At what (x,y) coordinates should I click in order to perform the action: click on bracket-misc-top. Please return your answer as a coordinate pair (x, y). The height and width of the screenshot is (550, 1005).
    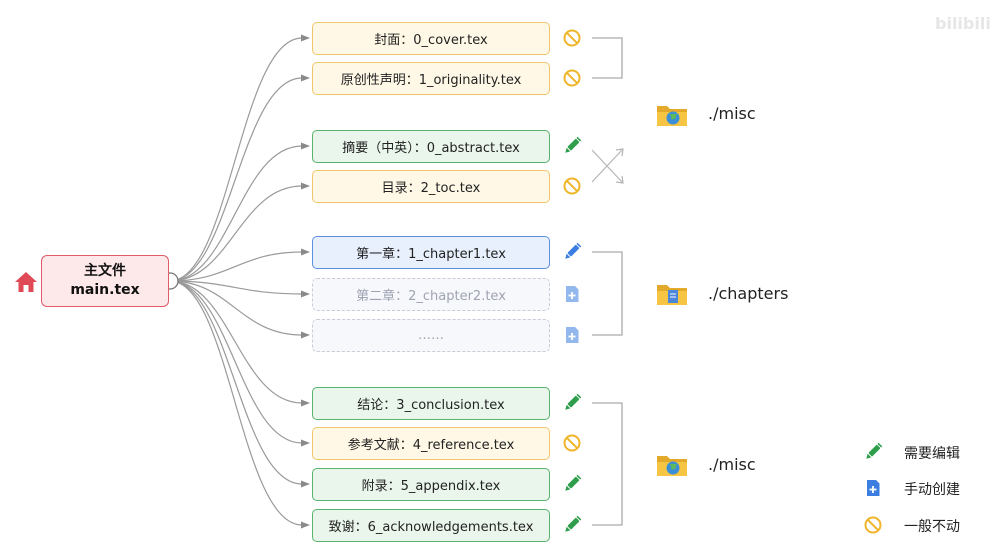
    Looking at the image, I should click on (607, 58).